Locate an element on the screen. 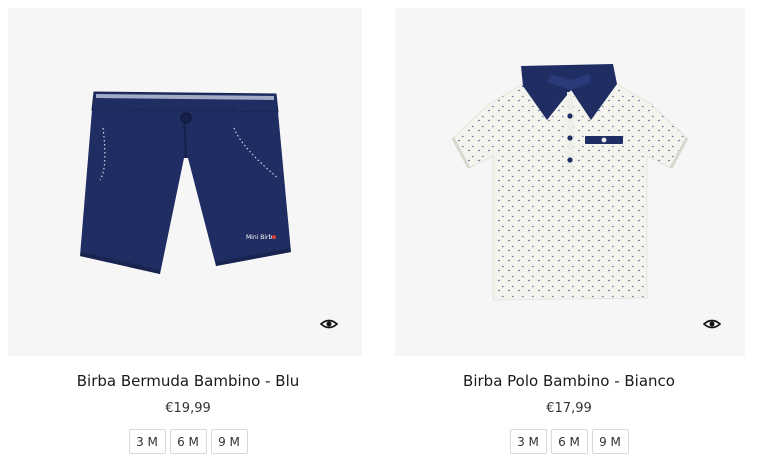 The image size is (765, 459). brand-mark: Mini Birba is located at coordinates (261, 237).